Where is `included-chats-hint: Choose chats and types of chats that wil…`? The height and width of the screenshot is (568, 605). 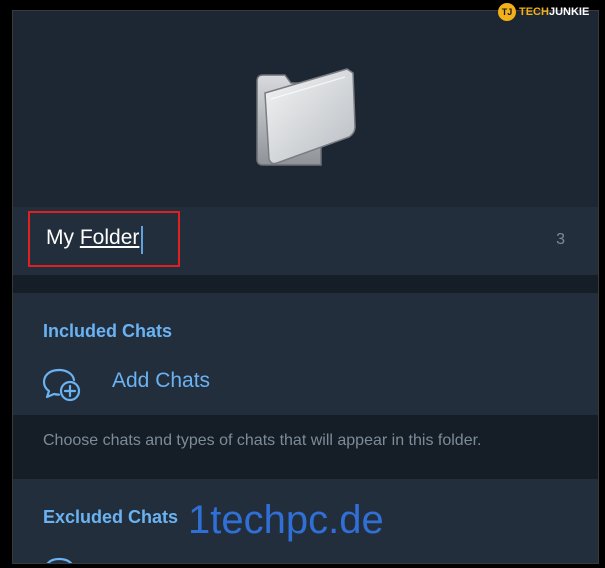
included-chats-hint: Choose chats and types of chats that wil… is located at coordinates (262, 440).